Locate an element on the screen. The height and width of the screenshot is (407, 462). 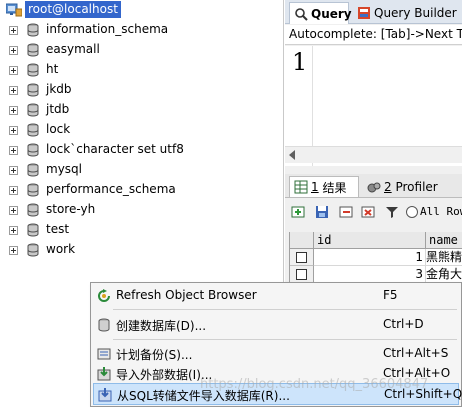
profiler-icon is located at coordinates (374, 187).